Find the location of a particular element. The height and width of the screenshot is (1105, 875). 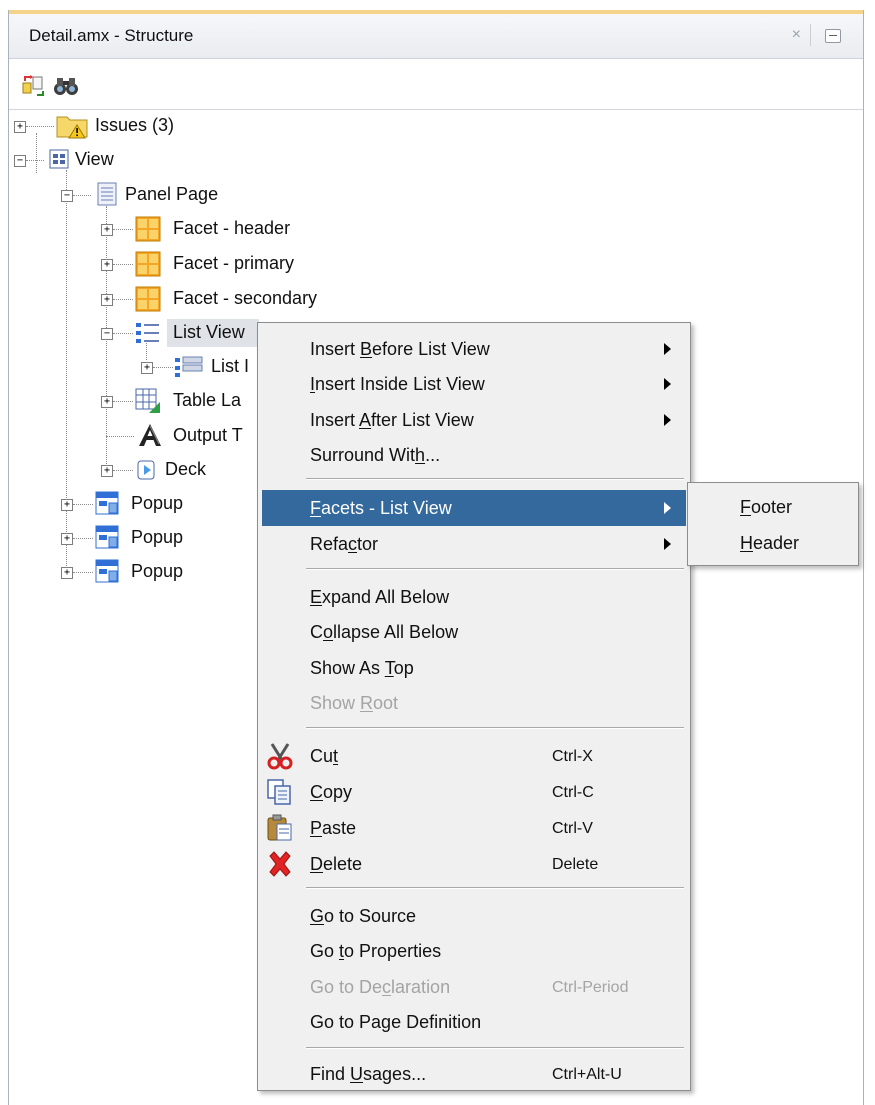

mnemonic: C is located at coordinates (316, 792).